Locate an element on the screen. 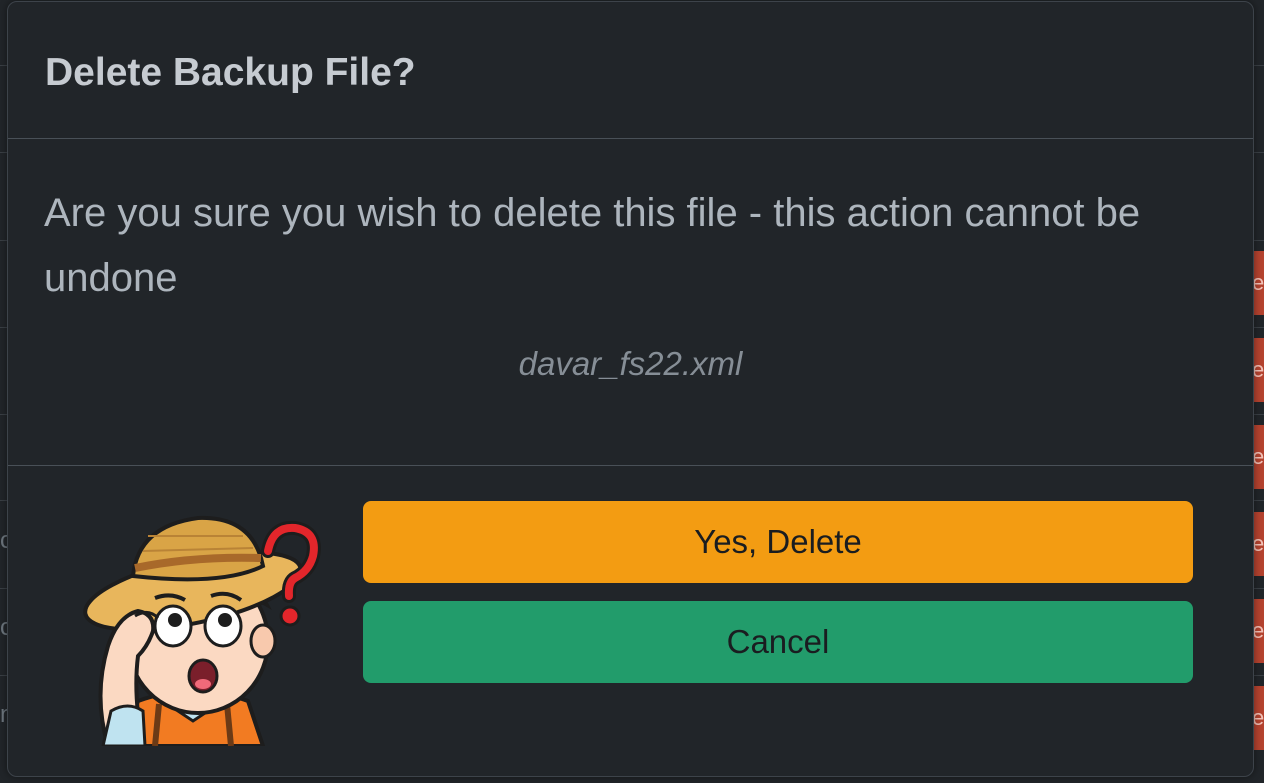  dialog-title: Delete Backup File? is located at coordinates (230, 72).